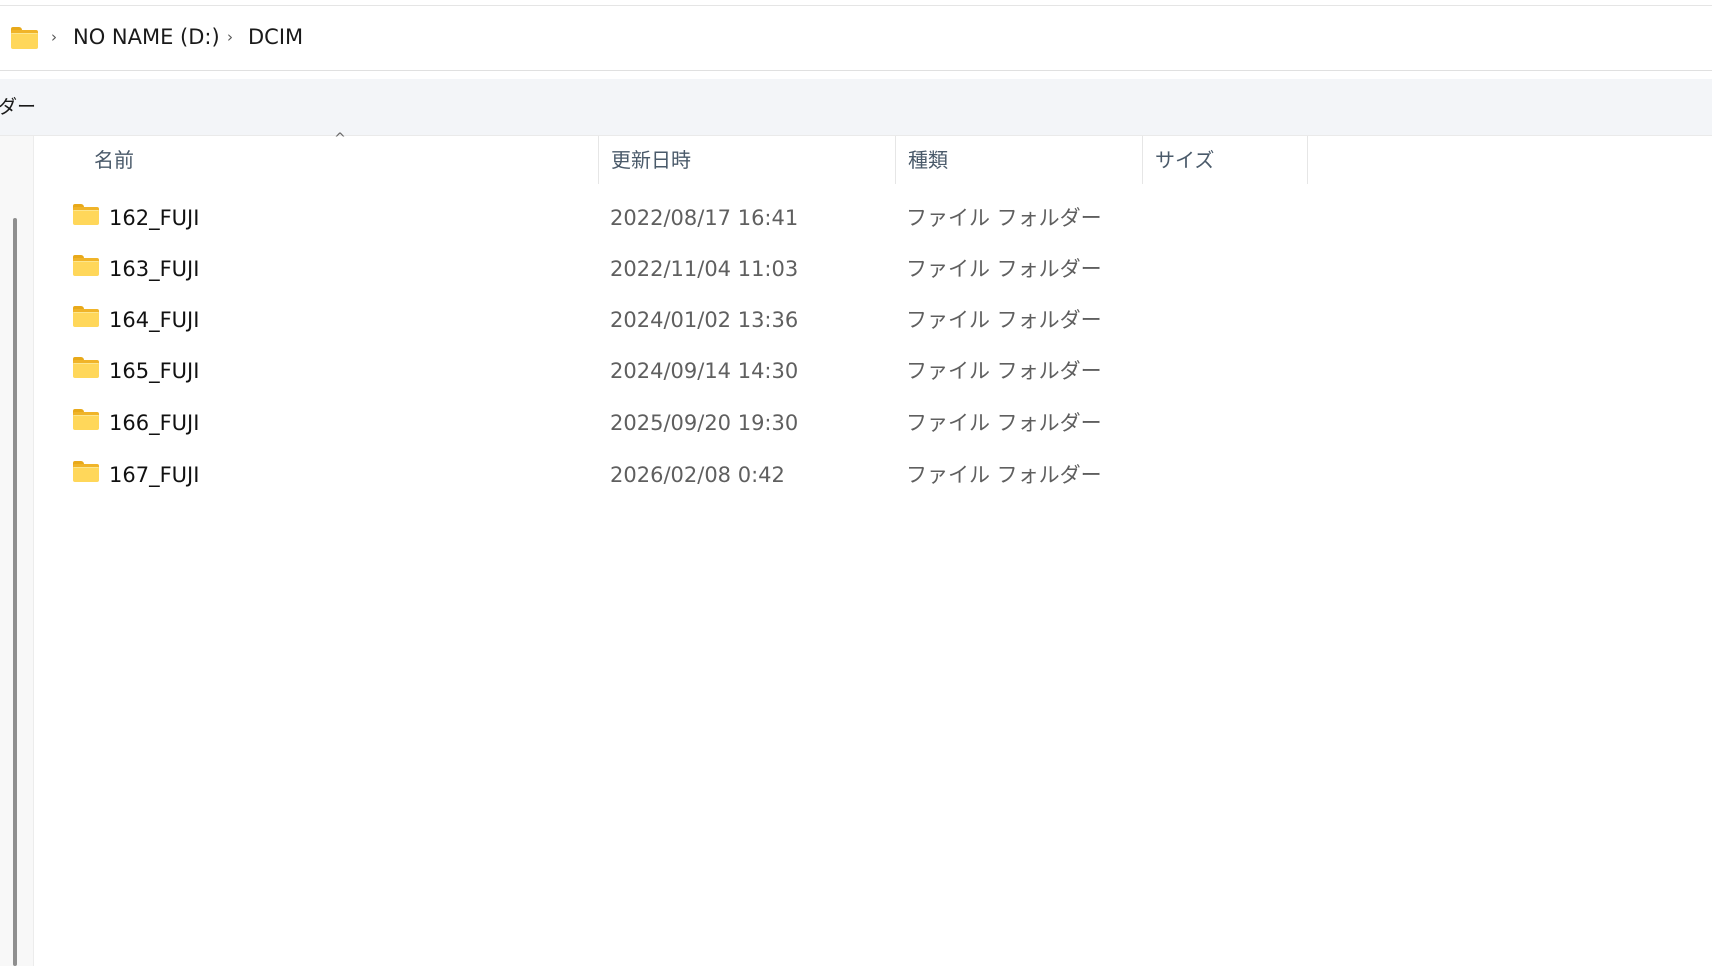 Image resolution: width=1712 pixels, height=966 pixels. Describe the element at coordinates (1225, 160) in the screenshot. I see `column-header-size: サイズ` at that location.